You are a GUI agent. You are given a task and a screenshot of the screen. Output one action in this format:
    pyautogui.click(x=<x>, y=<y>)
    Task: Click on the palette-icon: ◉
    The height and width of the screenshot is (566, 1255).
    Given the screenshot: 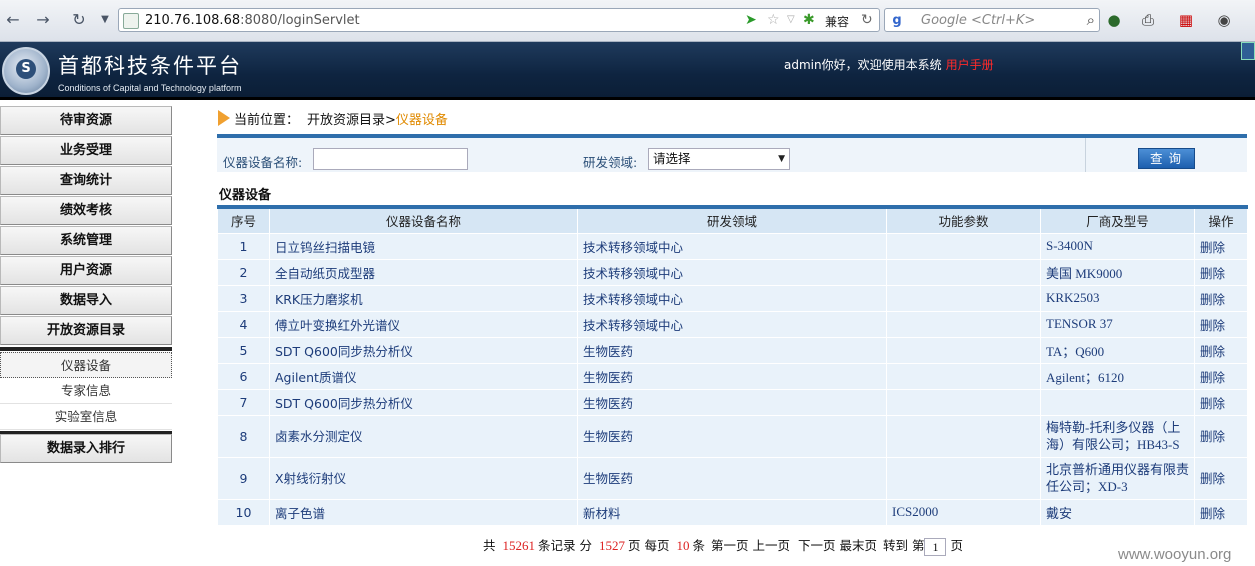 What is the action you would take?
    pyautogui.click(x=1224, y=20)
    